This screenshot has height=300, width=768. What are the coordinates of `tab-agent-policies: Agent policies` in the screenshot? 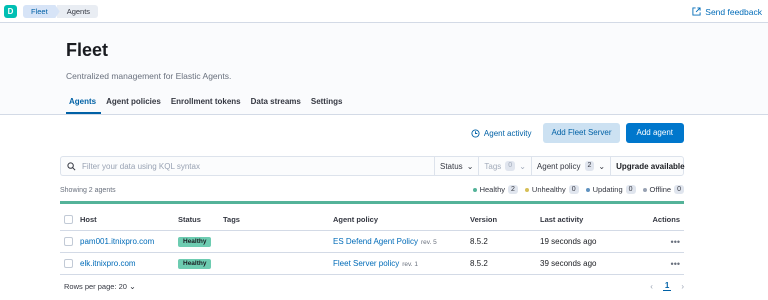 It's located at (134, 105).